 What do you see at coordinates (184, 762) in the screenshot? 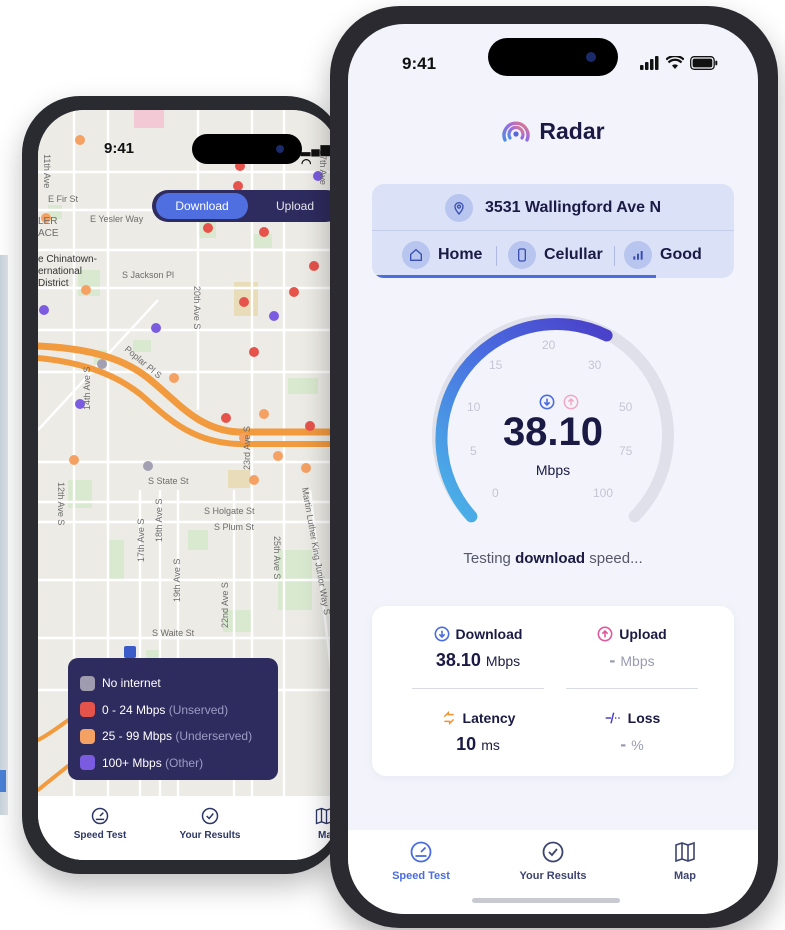
I see `legend-note: (Other)` at bounding box center [184, 762].